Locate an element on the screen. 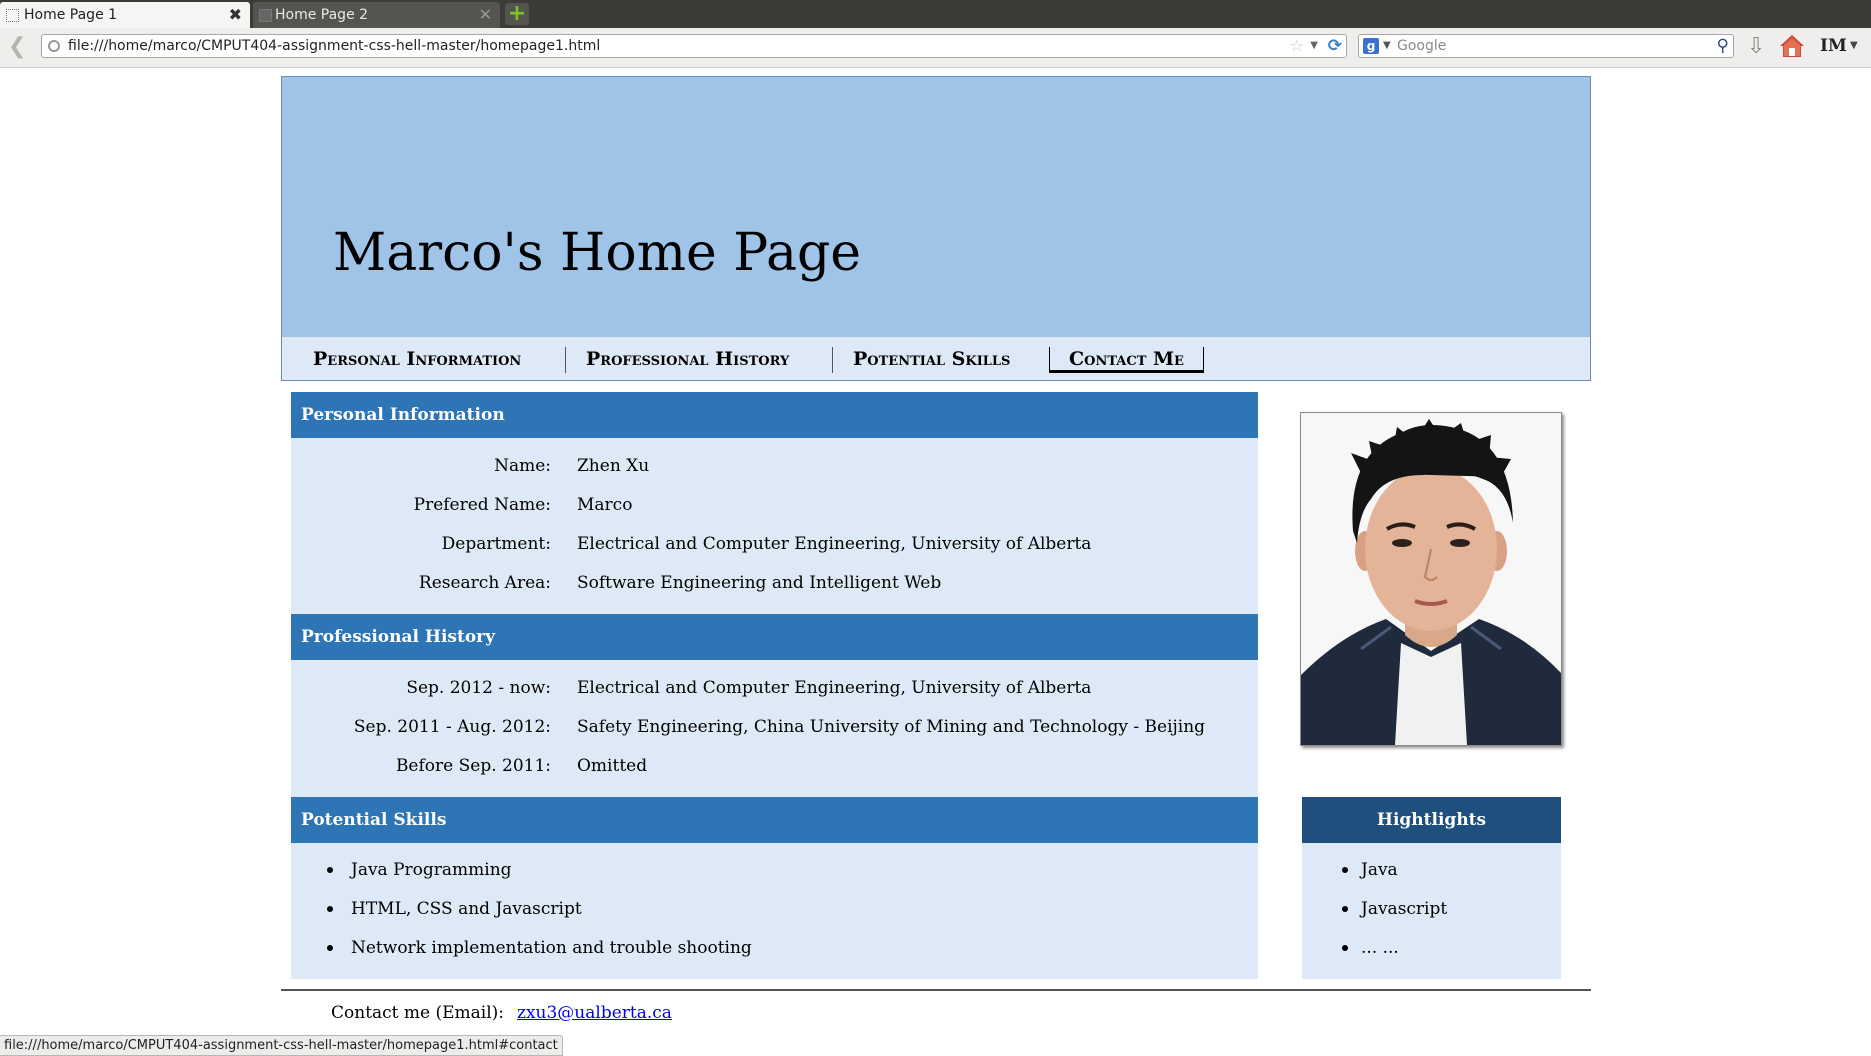  row-label: Department: is located at coordinates (496, 544).